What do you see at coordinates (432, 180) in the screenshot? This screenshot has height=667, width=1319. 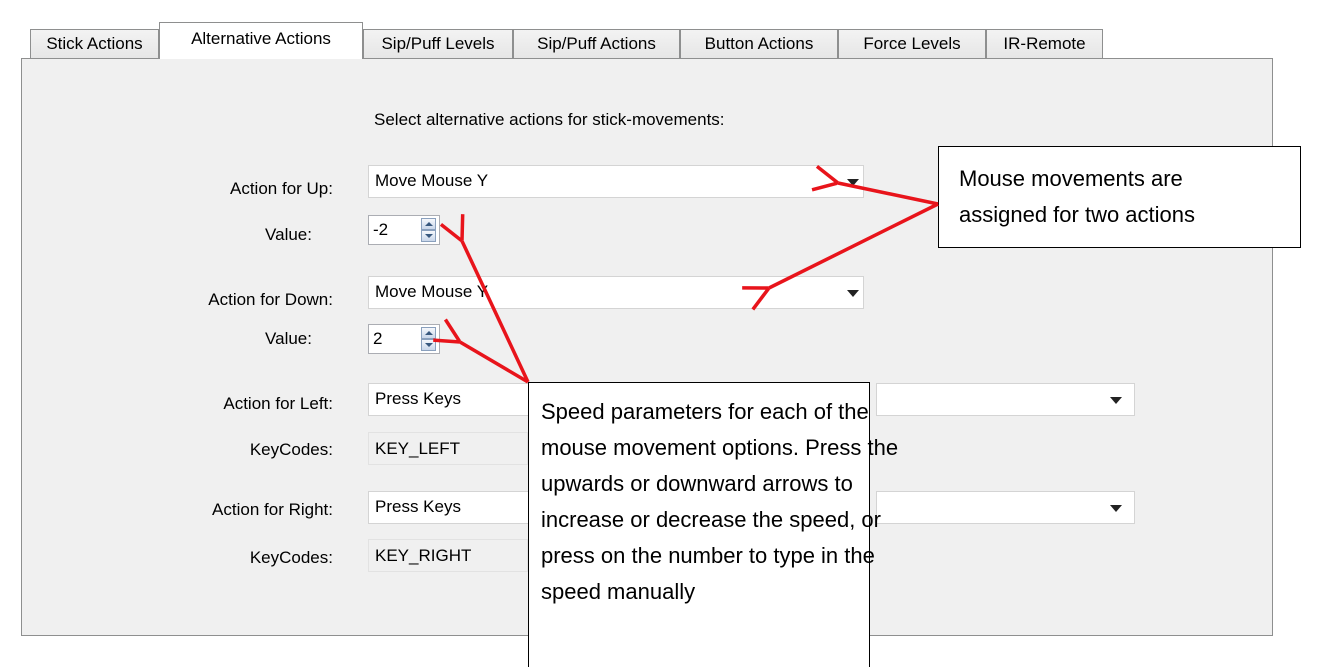 I see `action-up-value: Move Mouse Y` at bounding box center [432, 180].